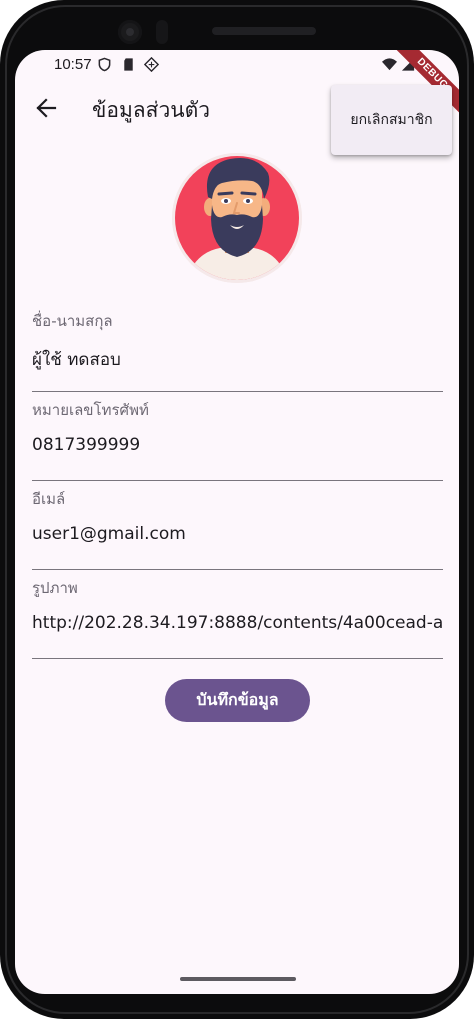 The image size is (474, 1019). Describe the element at coordinates (151, 110) in the screenshot. I see `page-title: ข้อมูลส่วนตัว` at that location.